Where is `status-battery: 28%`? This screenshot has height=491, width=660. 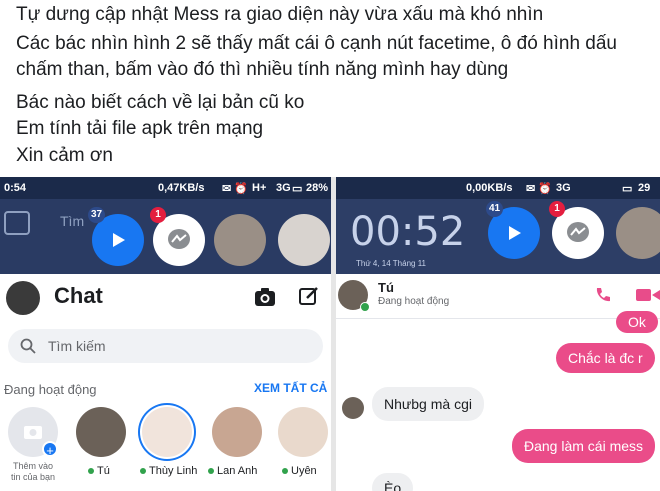 status-battery: 28% is located at coordinates (317, 188).